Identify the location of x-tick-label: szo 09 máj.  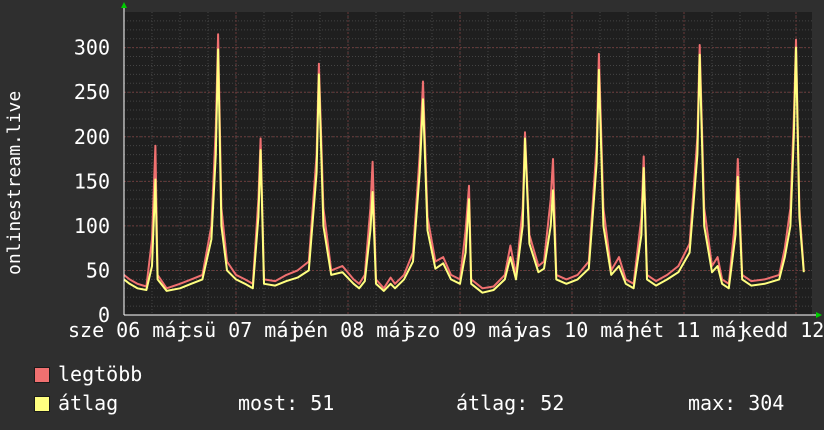
(464, 330).